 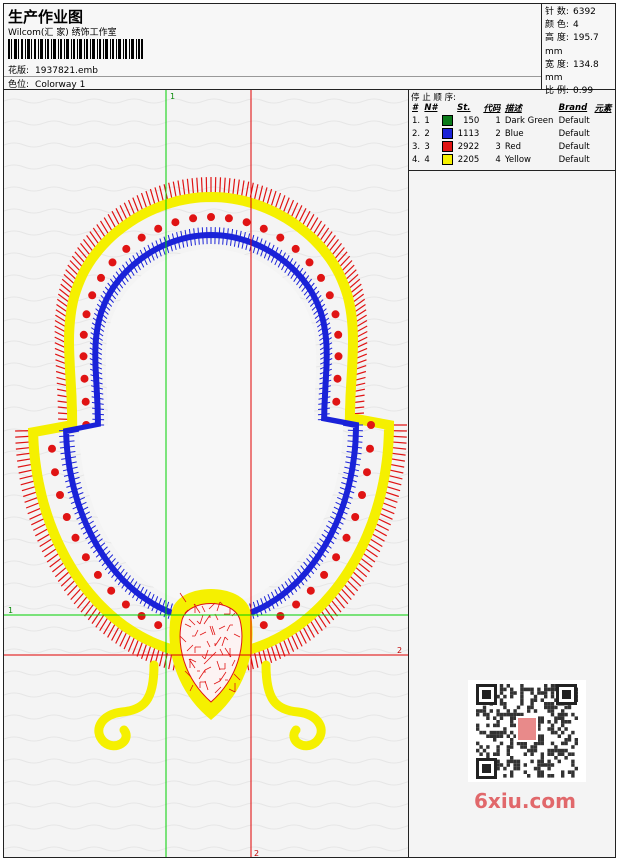 I want to click on colorway-label: 色位:, so click(x=19, y=85).